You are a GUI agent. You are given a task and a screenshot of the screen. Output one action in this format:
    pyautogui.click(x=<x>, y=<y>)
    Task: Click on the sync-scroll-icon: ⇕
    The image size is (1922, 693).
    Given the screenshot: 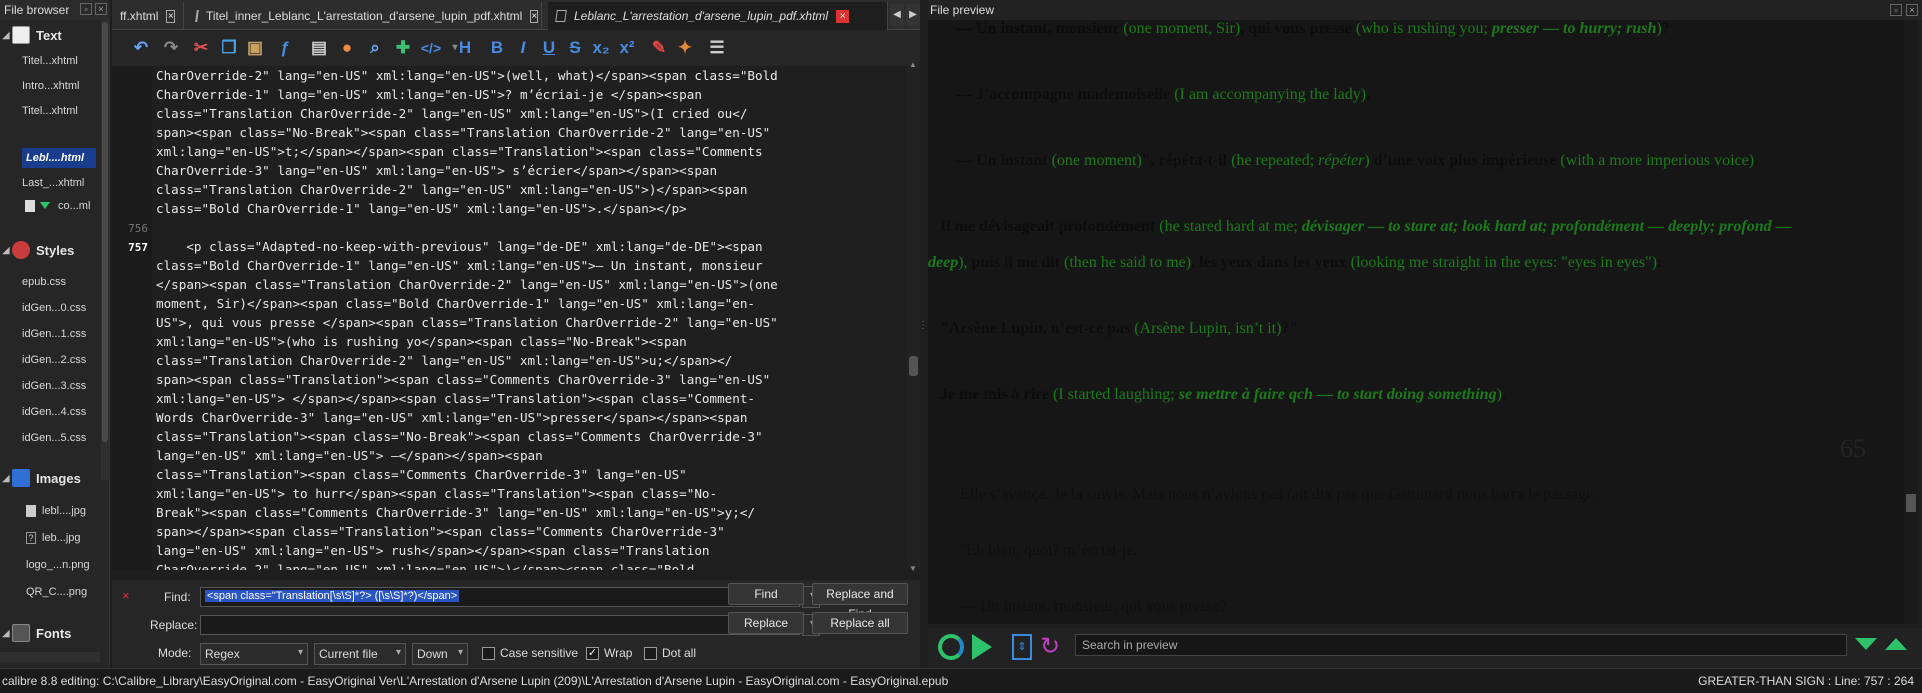 What is the action you would take?
    pyautogui.click(x=1022, y=647)
    